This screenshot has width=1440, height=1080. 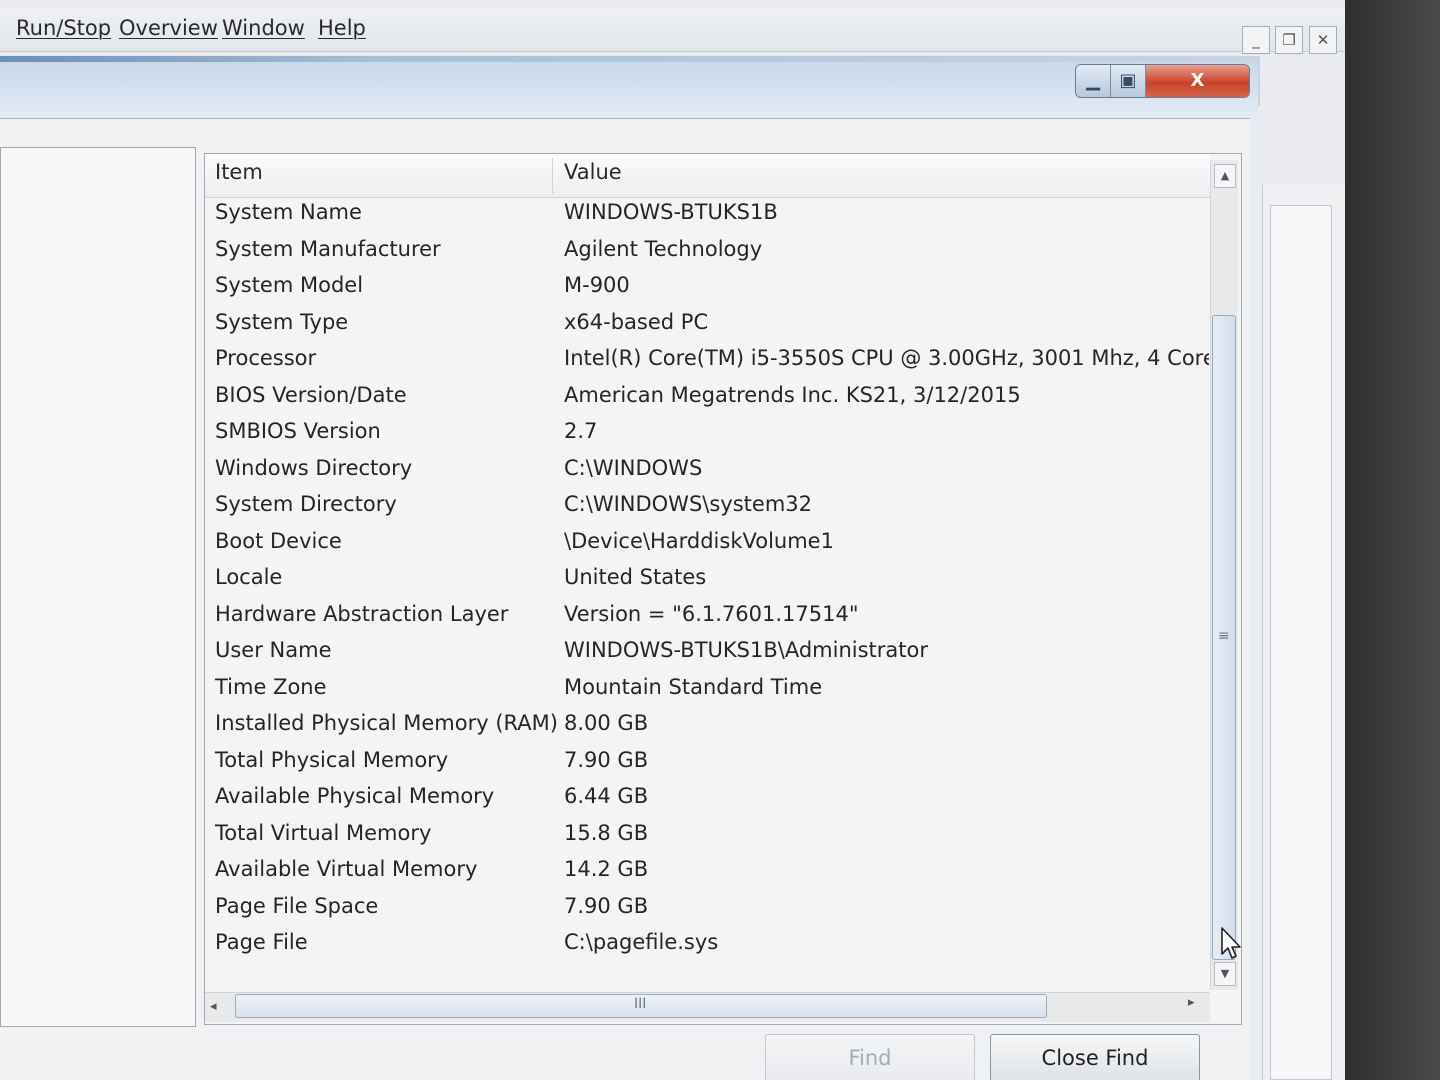 What do you see at coordinates (707, 835) in the screenshot?
I see `table-row: Total Virtual Memory 15.8 GB` at bounding box center [707, 835].